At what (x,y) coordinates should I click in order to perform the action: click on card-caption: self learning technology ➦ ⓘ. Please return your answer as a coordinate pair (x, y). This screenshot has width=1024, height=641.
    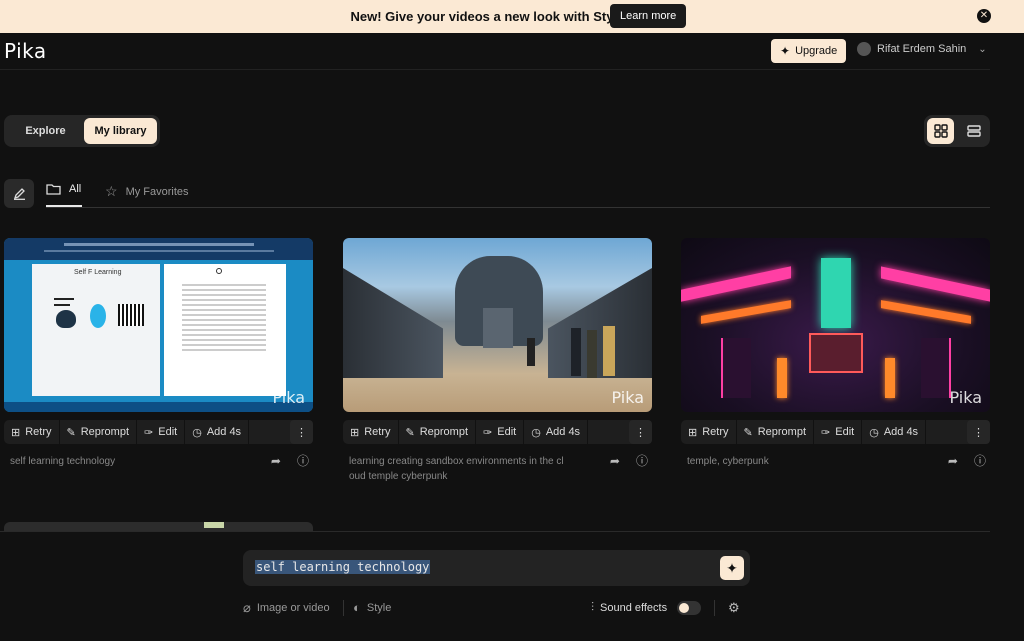
    Looking at the image, I should click on (158, 461).